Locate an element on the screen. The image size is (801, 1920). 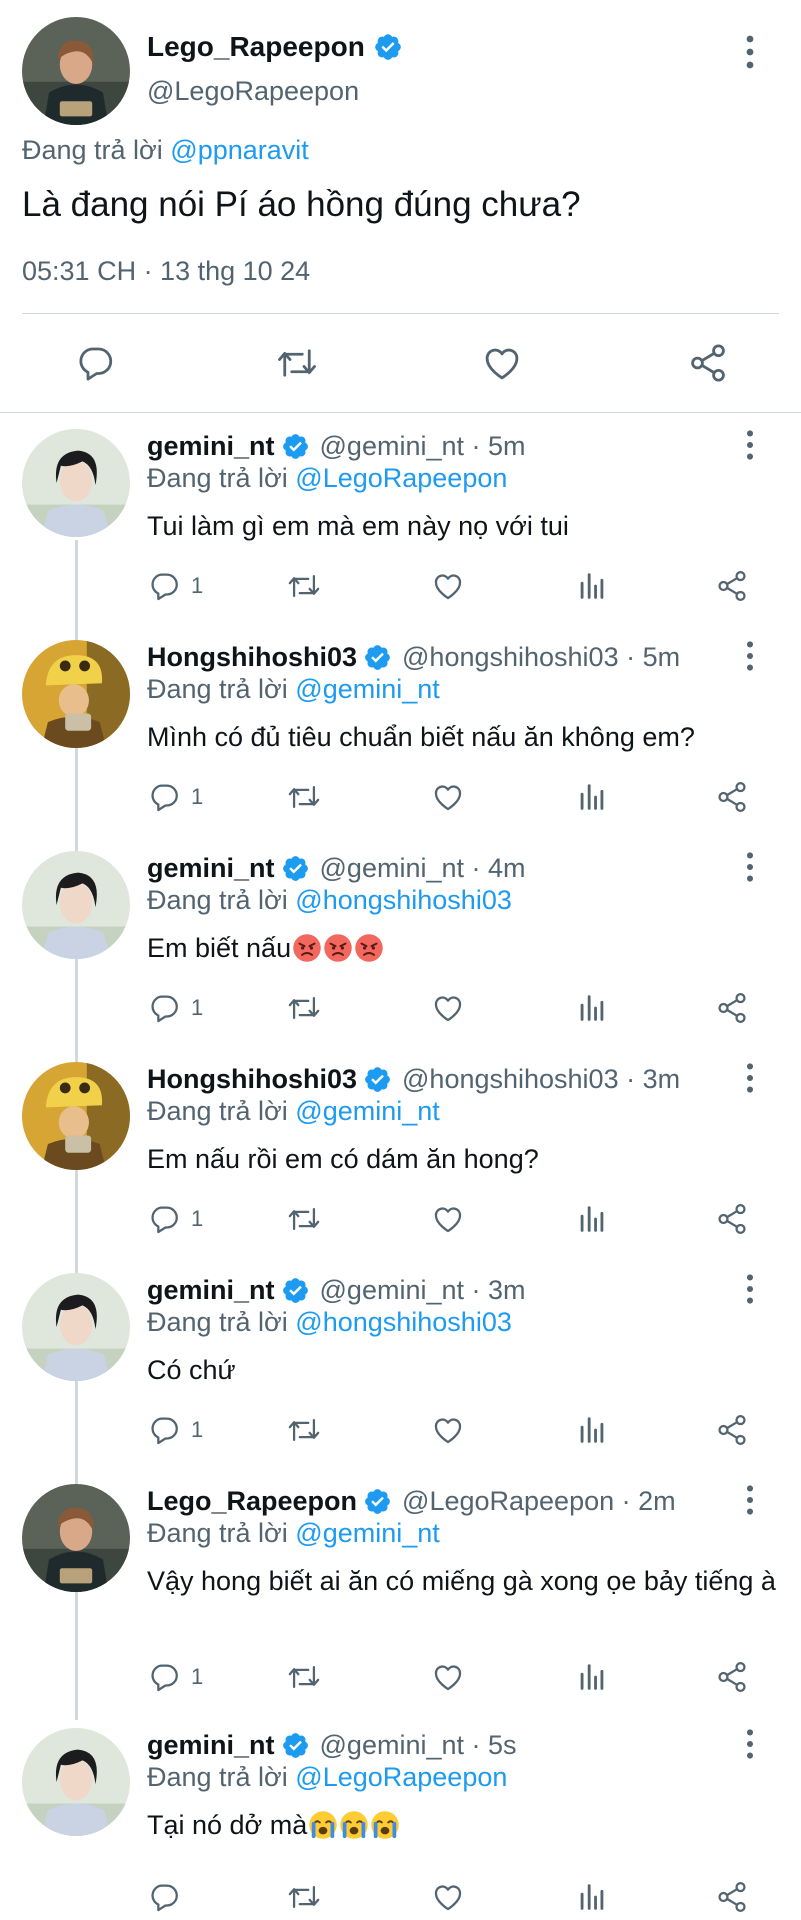
reply-icon is located at coordinates (164, 797).